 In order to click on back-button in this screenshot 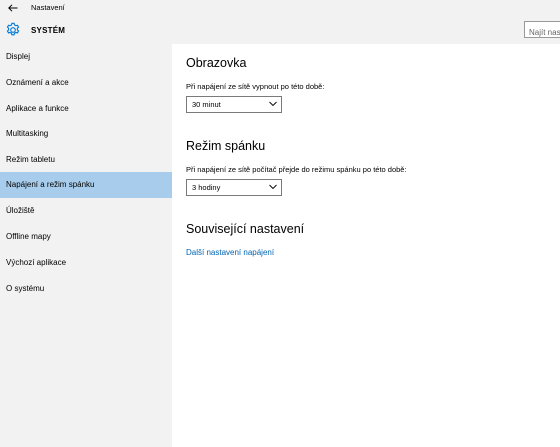, I will do `click(13, 8)`.